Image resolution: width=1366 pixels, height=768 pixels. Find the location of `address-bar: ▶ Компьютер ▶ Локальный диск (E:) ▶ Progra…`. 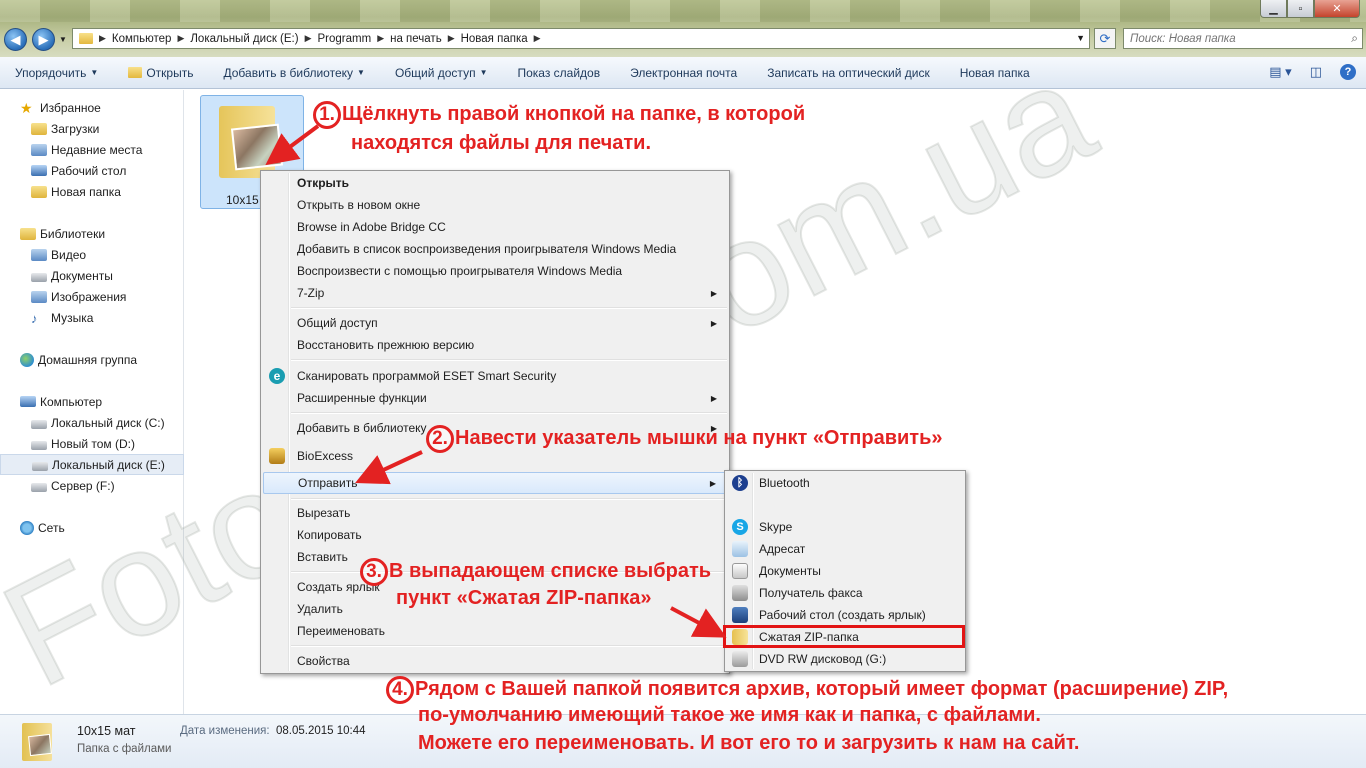

address-bar: ▶ Компьютер ▶ Локальный диск (E:) ▶ Progra… is located at coordinates (581, 38).